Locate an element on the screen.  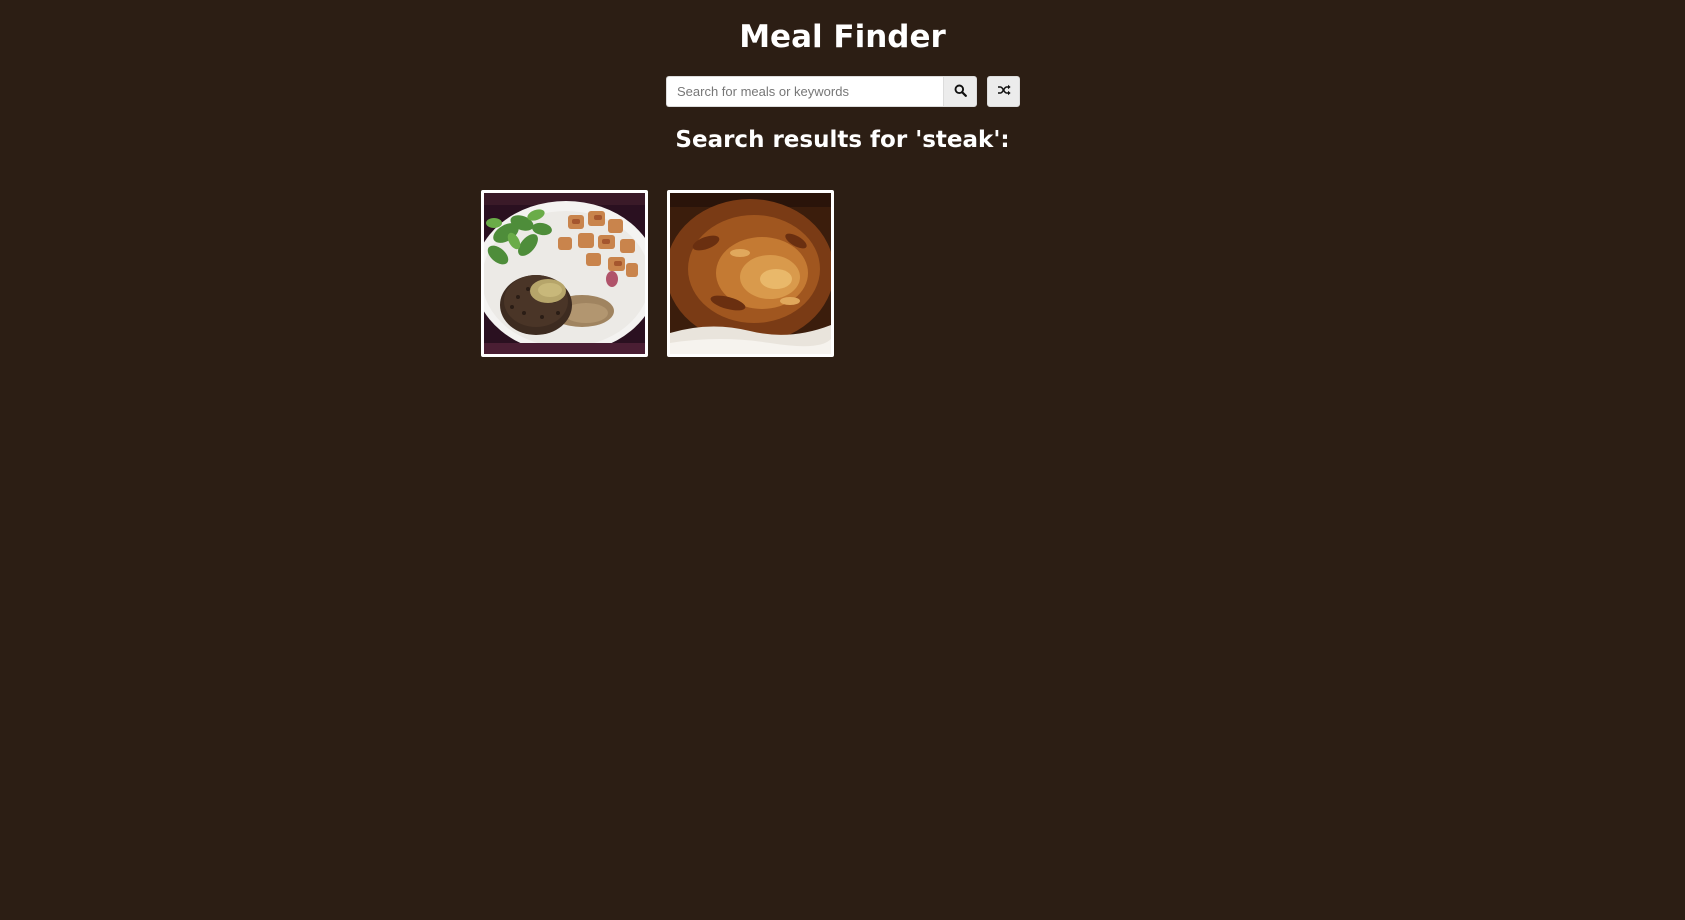
app-title: Meal Finder is located at coordinates (842, 37).